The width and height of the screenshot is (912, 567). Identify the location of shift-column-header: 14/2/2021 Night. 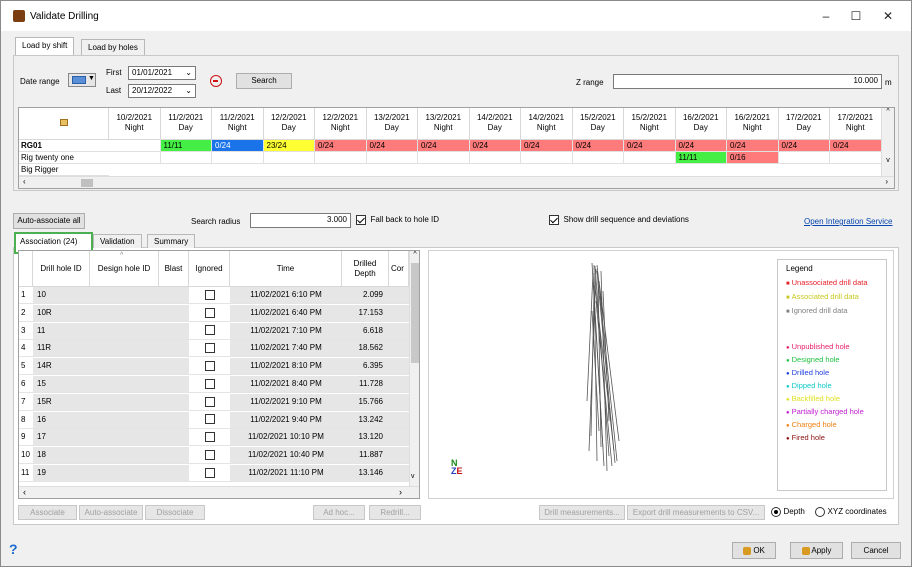
(547, 124).